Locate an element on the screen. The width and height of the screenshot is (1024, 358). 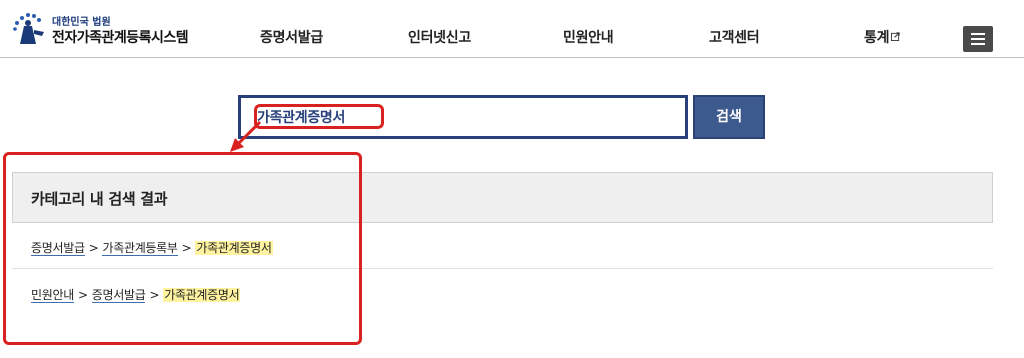
site-logo: 대한민국 법원 전자가족관계등록시스템 is located at coordinates (100, 30).